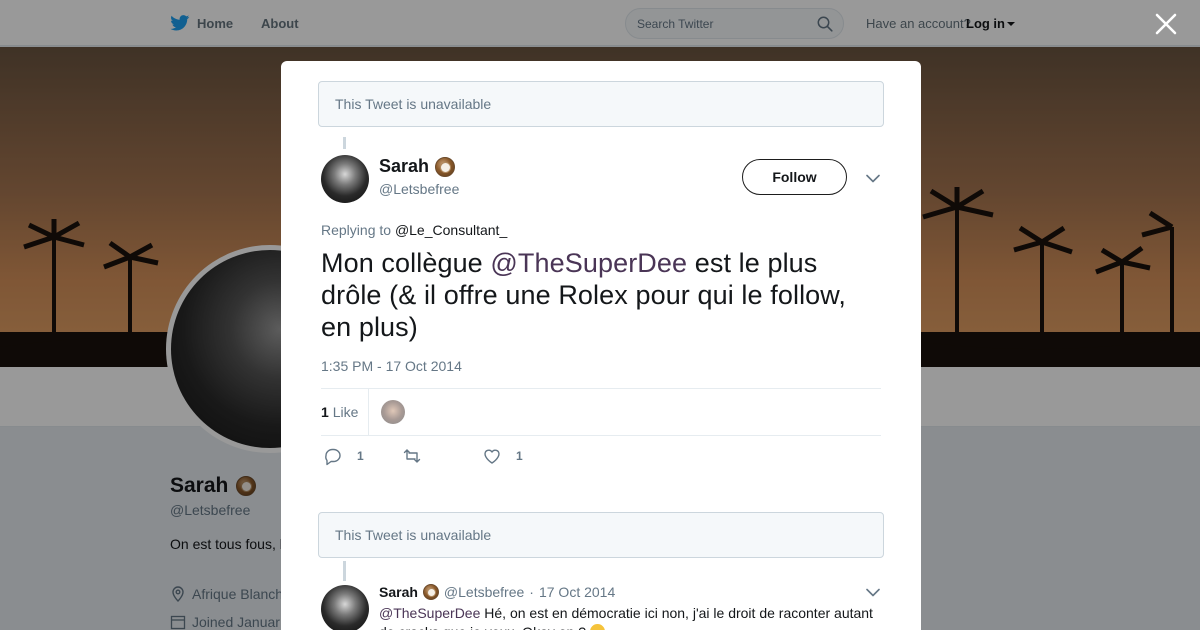  Describe the element at coordinates (345, 607) in the screenshot. I see `reply-author-avatar` at that location.